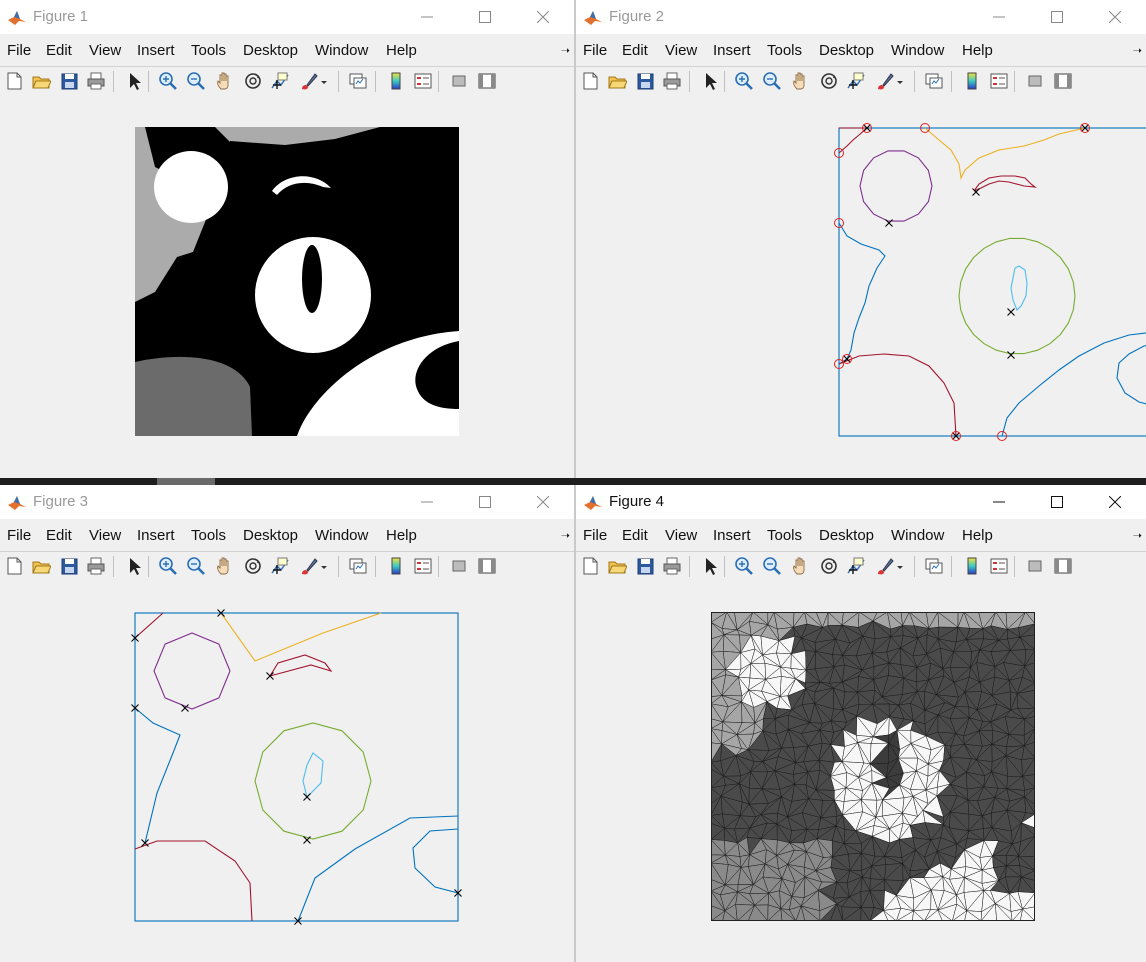 The height and width of the screenshot is (962, 1146). I want to click on title-bar: Figure 3, so click(287, 502).